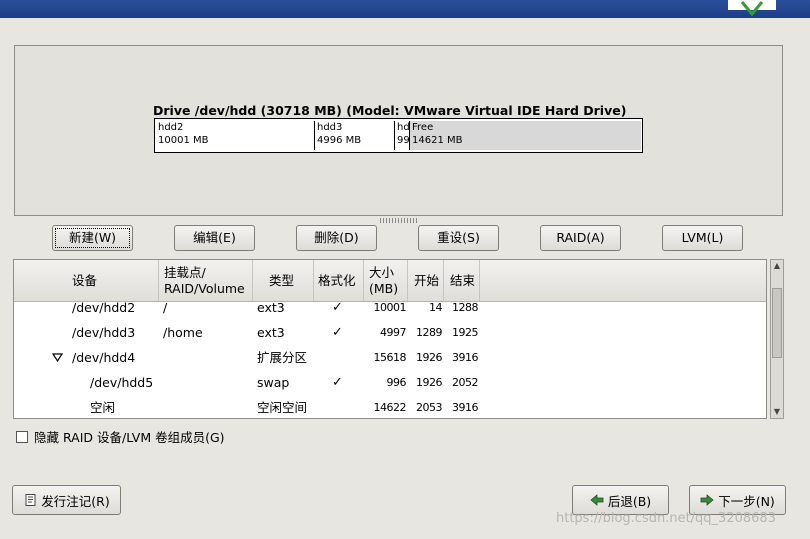 This screenshot has width=810, height=539. I want to click on watermark: https://blog.csdn.net/qq_3208683, so click(666, 518).